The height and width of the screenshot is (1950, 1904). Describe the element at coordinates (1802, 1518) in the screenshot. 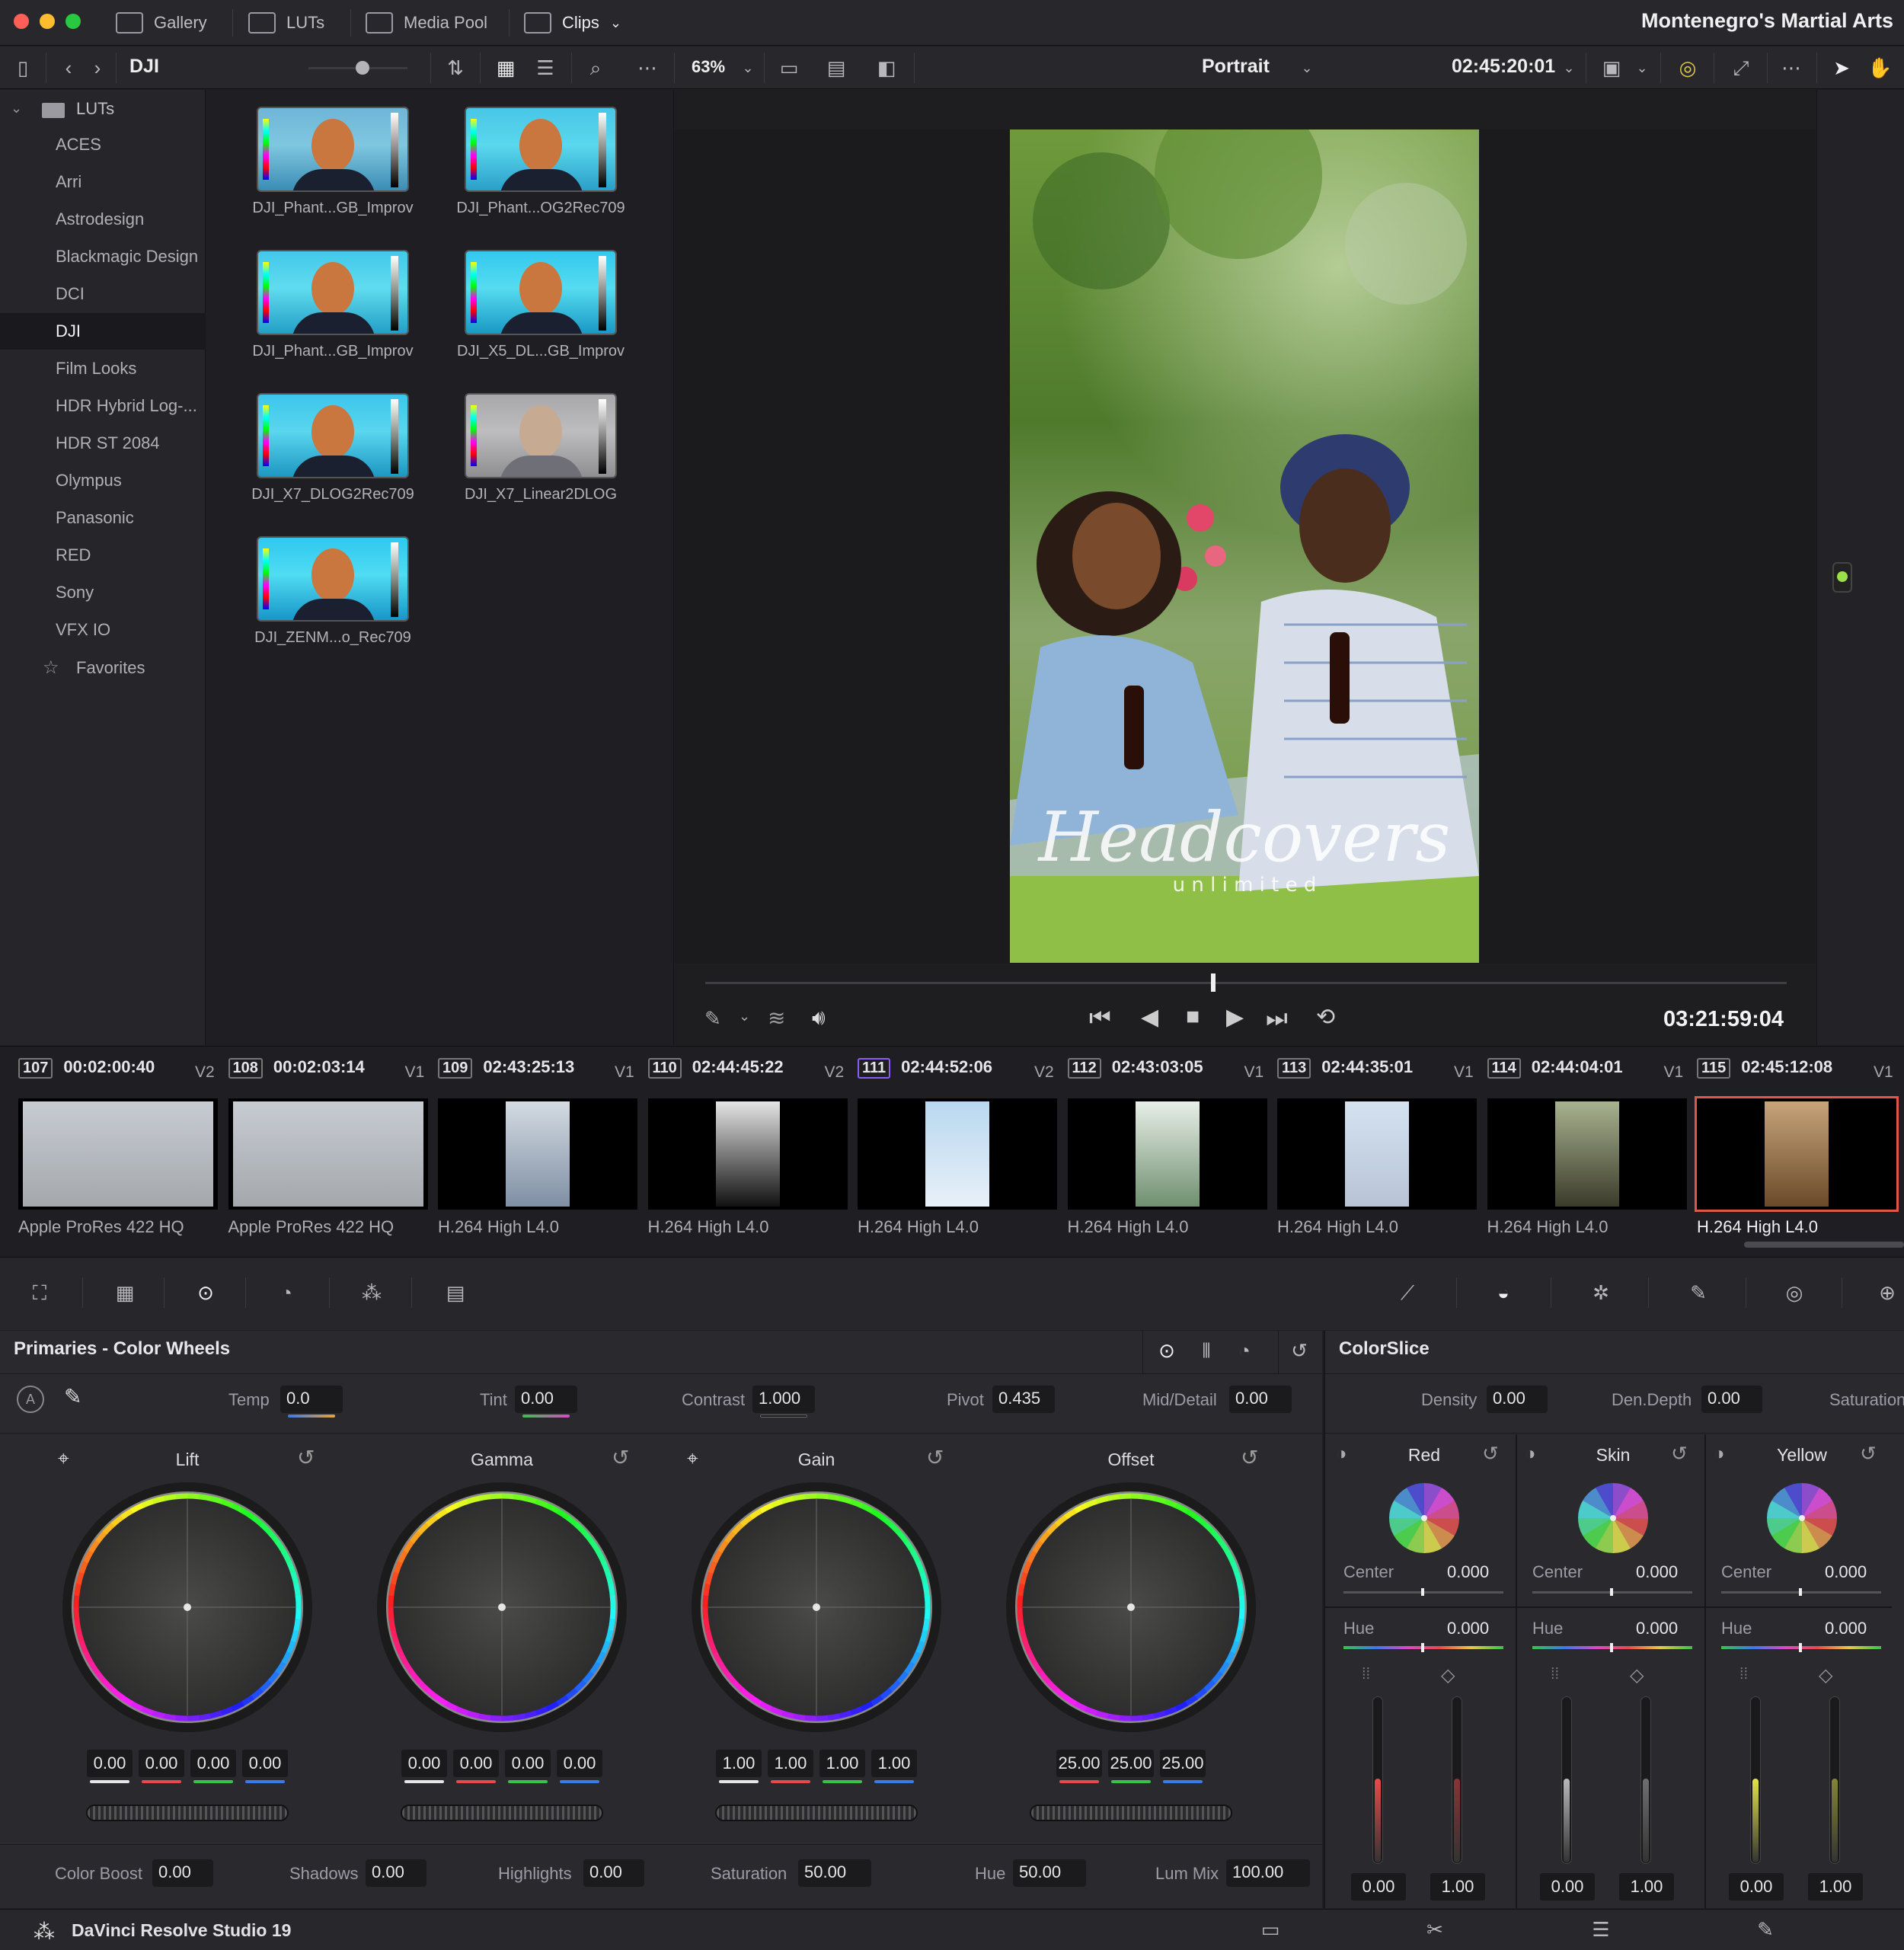

I see `slice-color-wheel` at that location.